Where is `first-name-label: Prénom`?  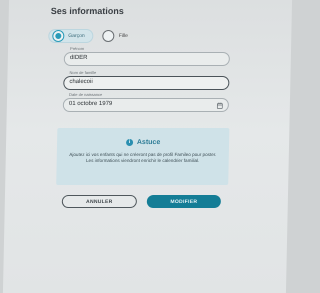
first-name-label: Prénom is located at coordinates (77, 48).